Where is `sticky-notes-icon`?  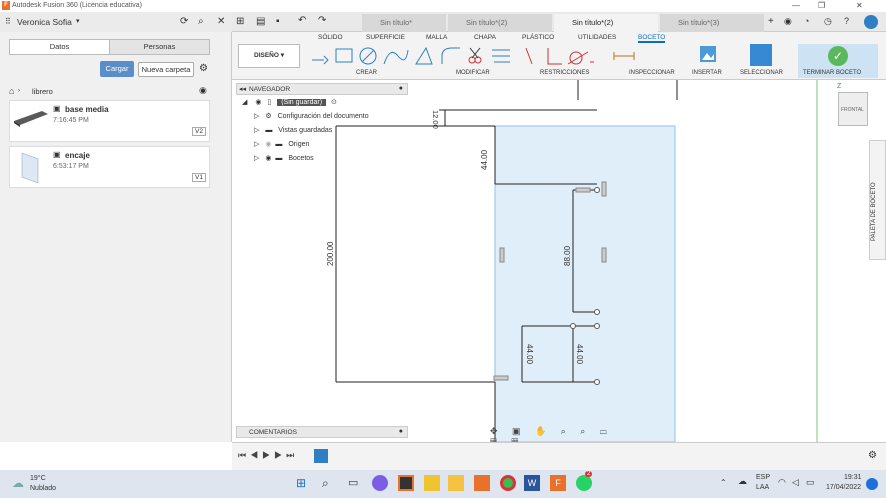 sticky-notes-icon is located at coordinates (432, 483).